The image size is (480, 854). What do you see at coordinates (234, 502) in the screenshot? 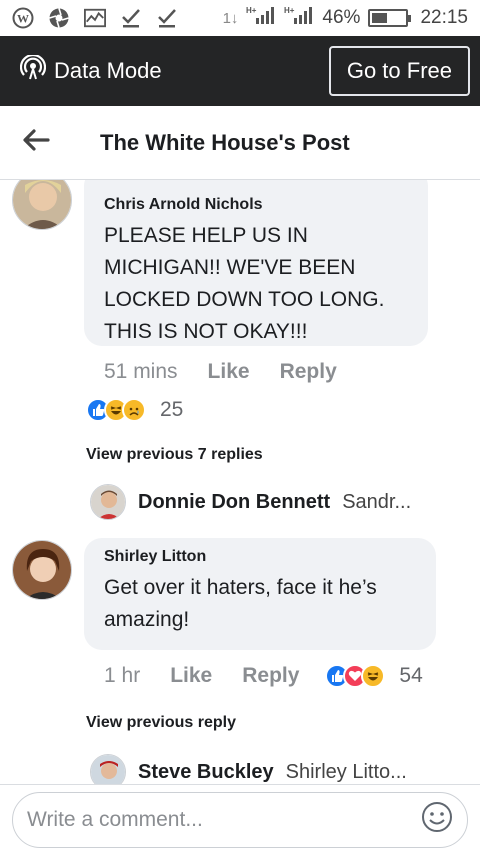
I see `reply-author: Donnie Don Bennett` at bounding box center [234, 502].